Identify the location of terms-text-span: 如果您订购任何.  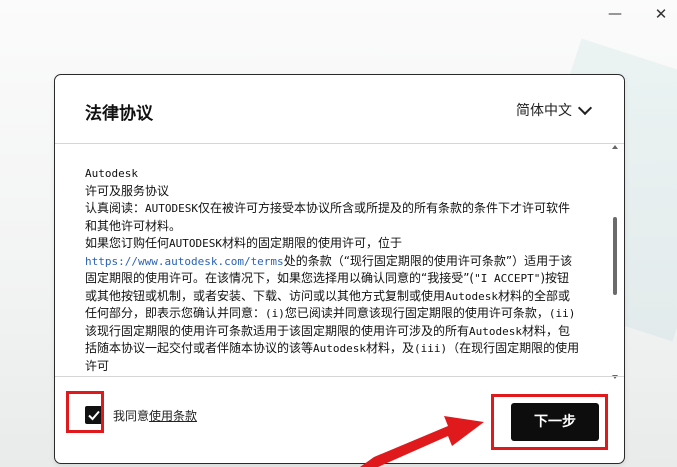
(127, 243).